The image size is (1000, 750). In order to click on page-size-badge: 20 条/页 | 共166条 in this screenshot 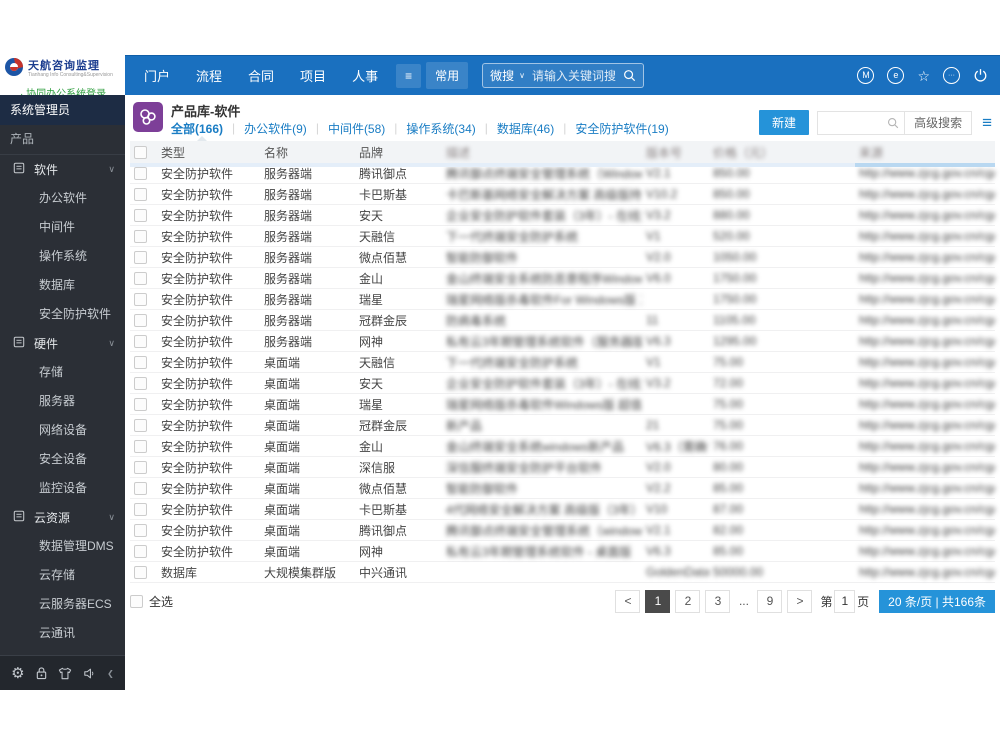, I will do `click(937, 601)`.